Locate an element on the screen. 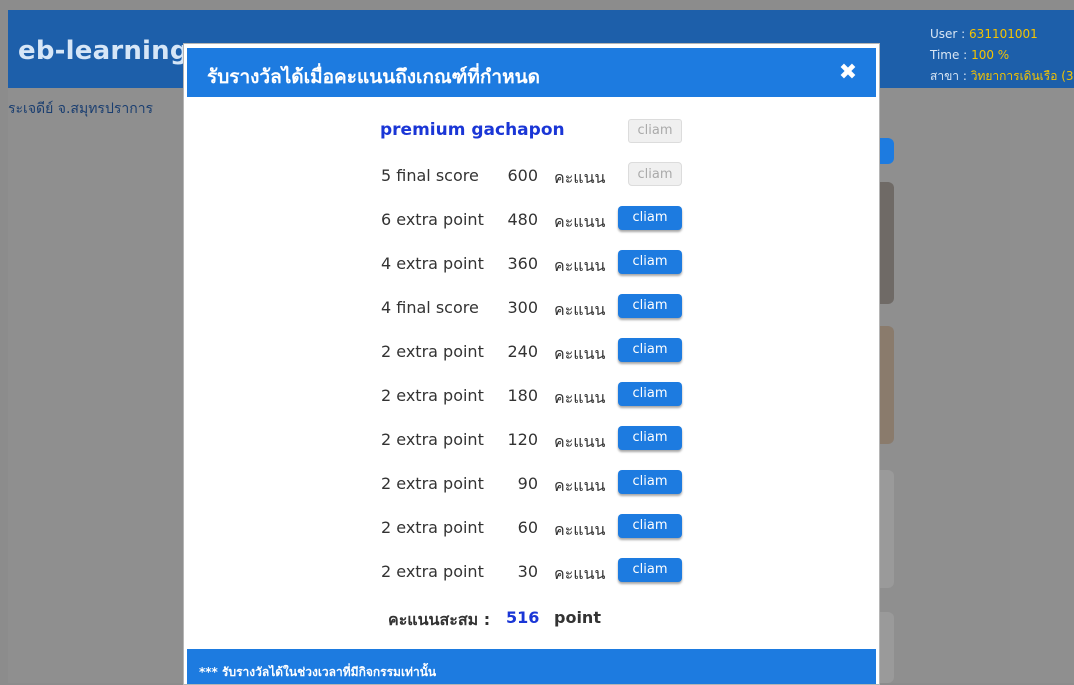 Image resolution: width=1074 pixels, height=685 pixels. reward-points: 60 is located at coordinates (527, 527).